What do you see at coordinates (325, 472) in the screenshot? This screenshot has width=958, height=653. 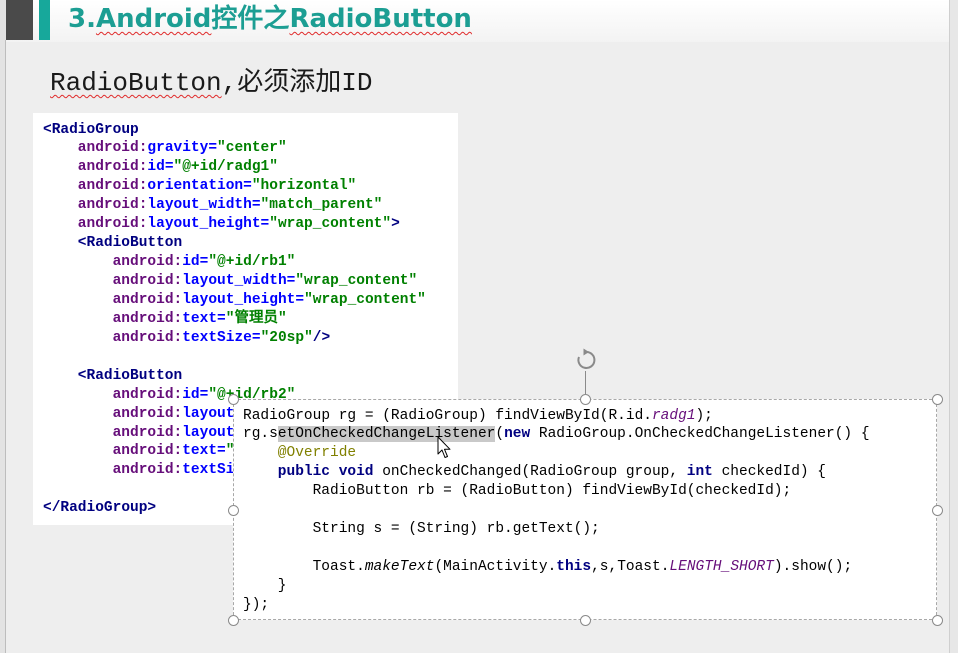 I see `java-code-token: public void` at bounding box center [325, 472].